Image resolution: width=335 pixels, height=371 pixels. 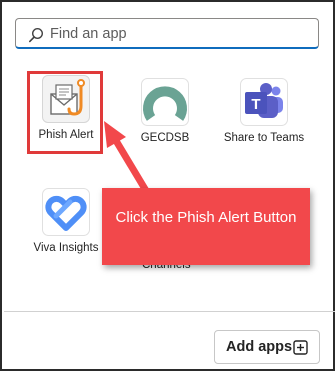 I want to click on find-app-search, so click(x=167, y=33).